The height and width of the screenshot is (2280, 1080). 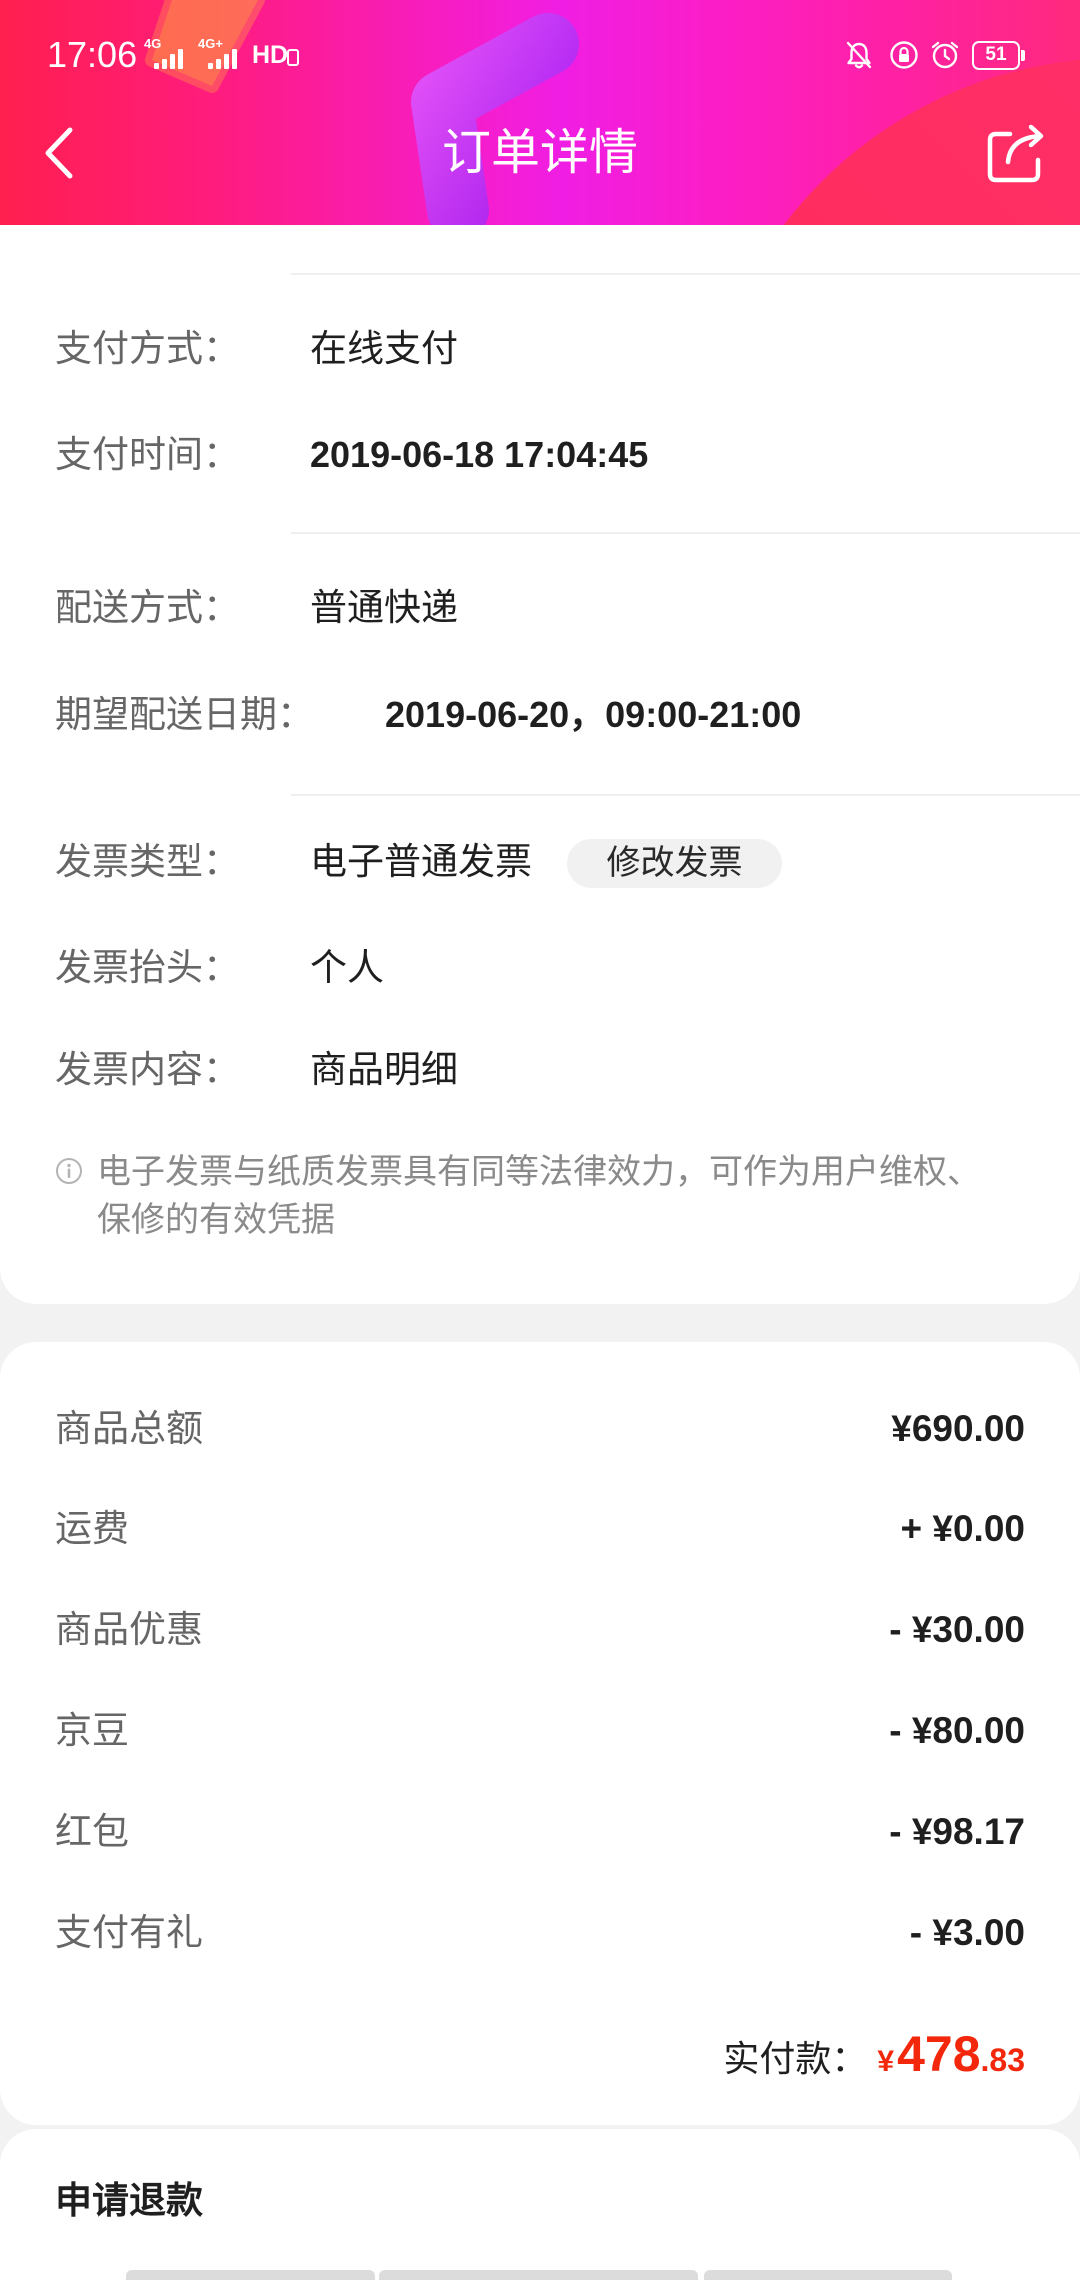 What do you see at coordinates (967, 1932) in the screenshot?
I see `amount-value: - ¥3.00` at bounding box center [967, 1932].